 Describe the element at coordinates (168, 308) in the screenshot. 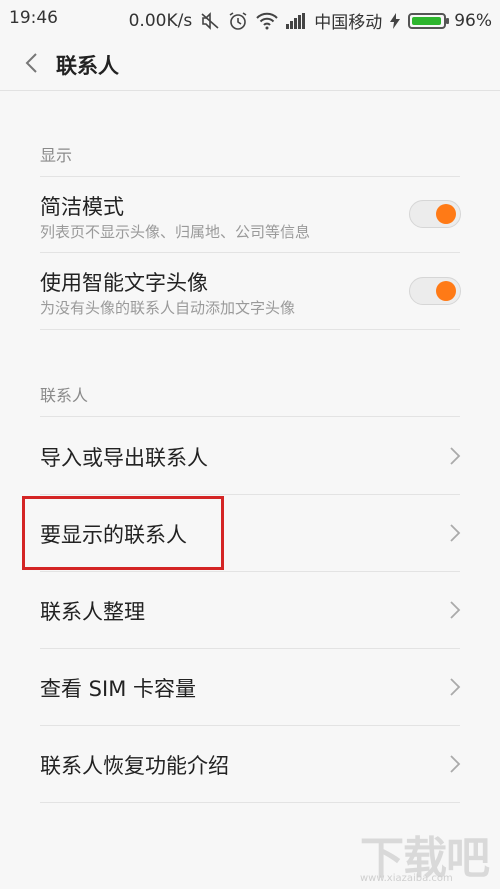

I see `text-avatar-subtitle: 为没有头像的联系人自动添加文字头像` at that location.